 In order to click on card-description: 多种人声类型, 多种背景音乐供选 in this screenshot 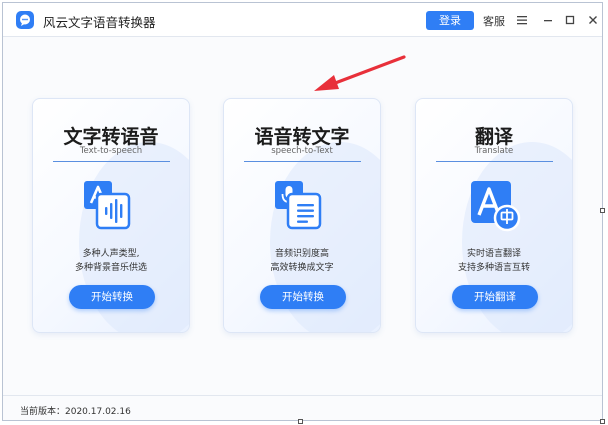, I will do `click(111, 261)`.